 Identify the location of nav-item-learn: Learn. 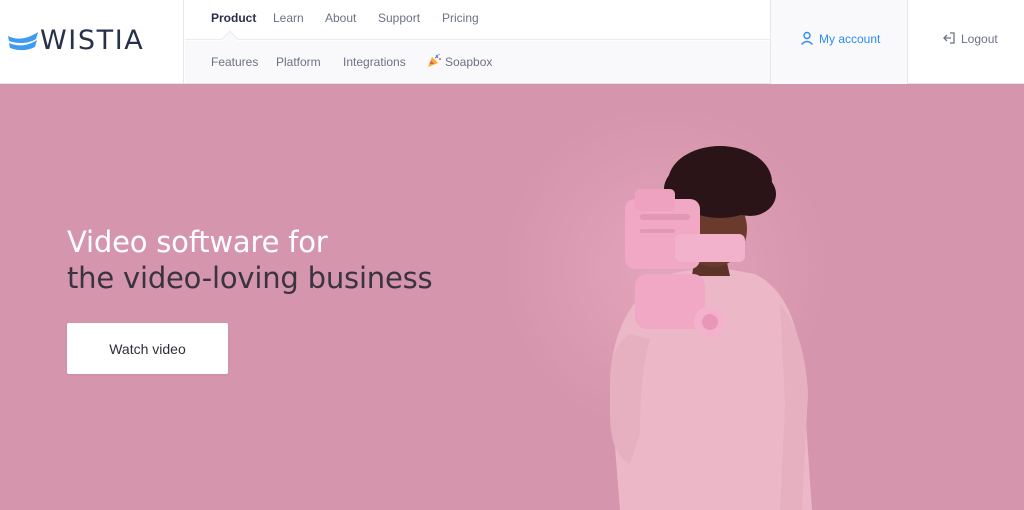
(288, 18).